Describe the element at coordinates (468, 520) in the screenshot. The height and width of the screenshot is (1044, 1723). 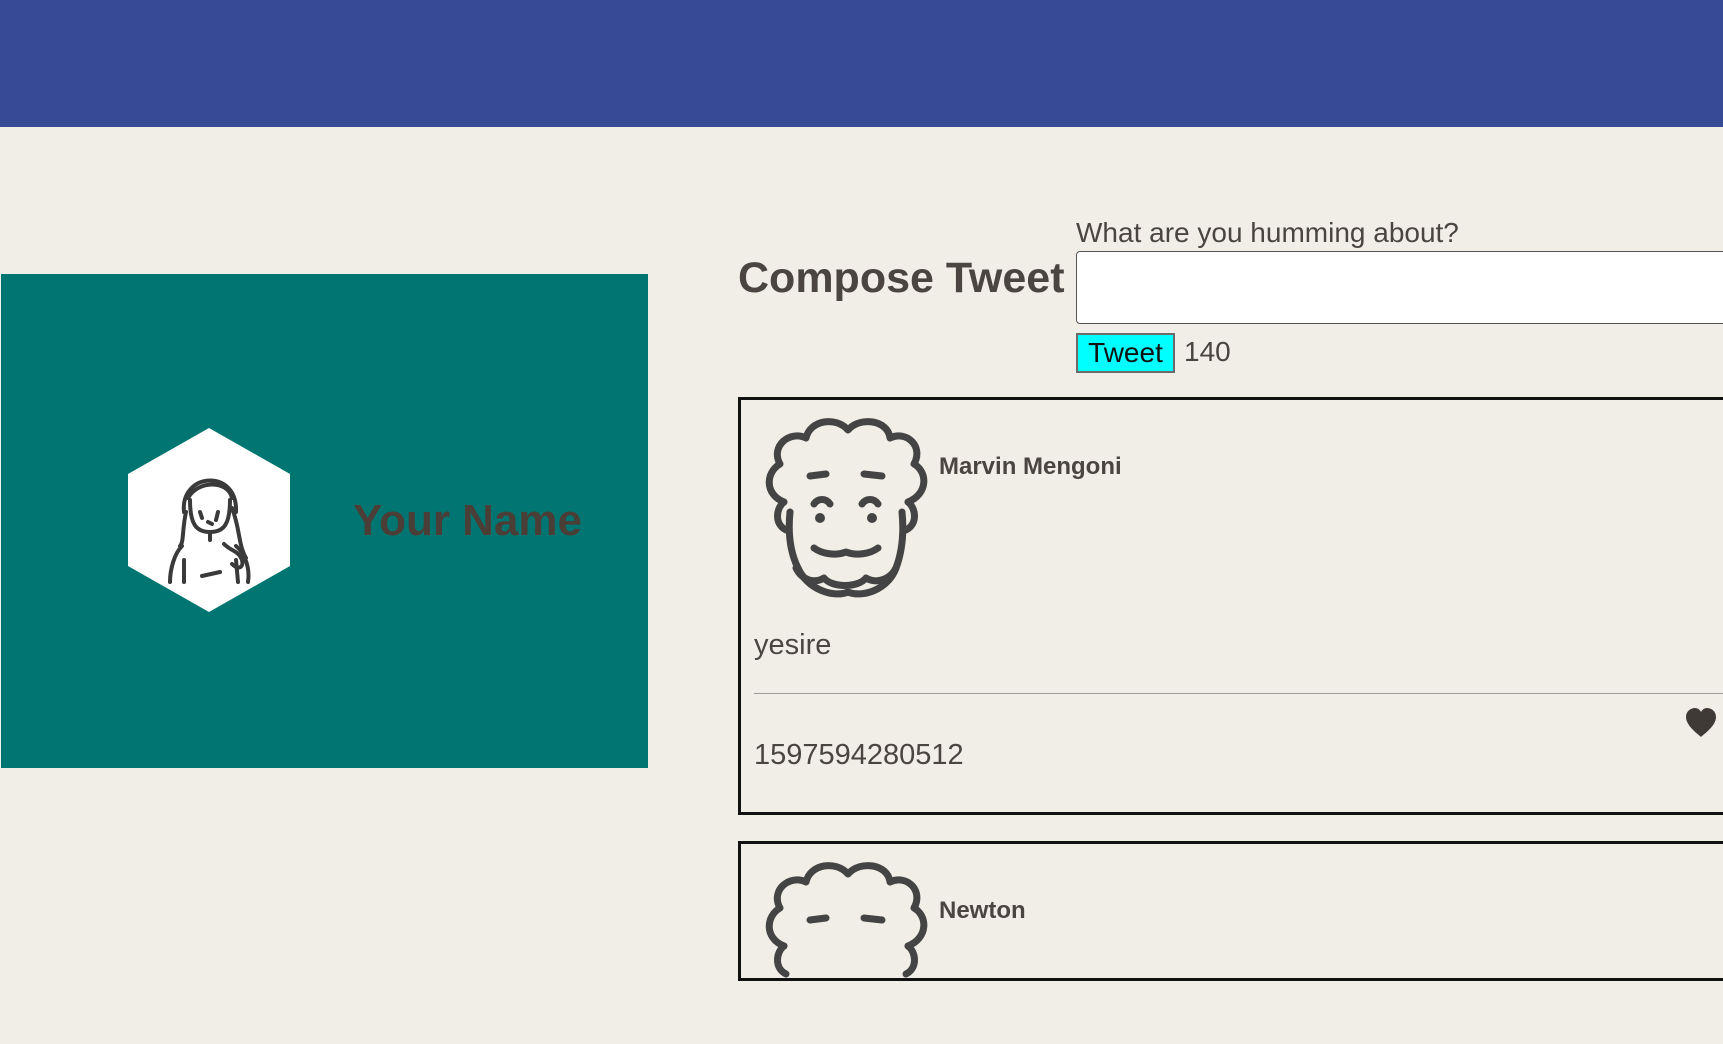
I see `profile-name: Your Name` at that location.